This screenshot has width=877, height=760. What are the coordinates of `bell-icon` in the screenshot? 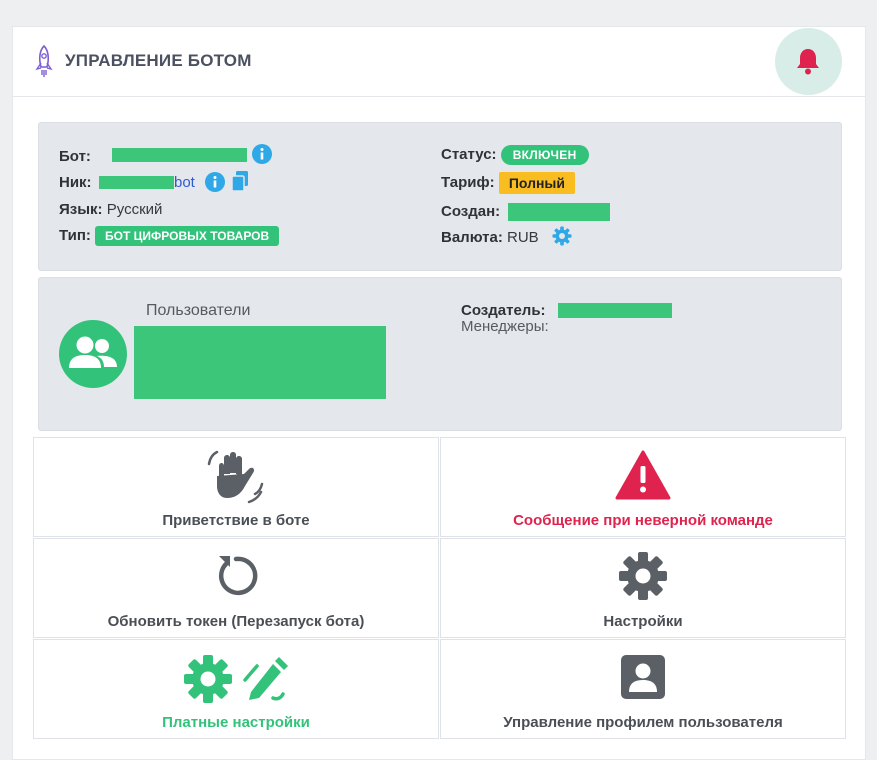 It's located at (808, 62).